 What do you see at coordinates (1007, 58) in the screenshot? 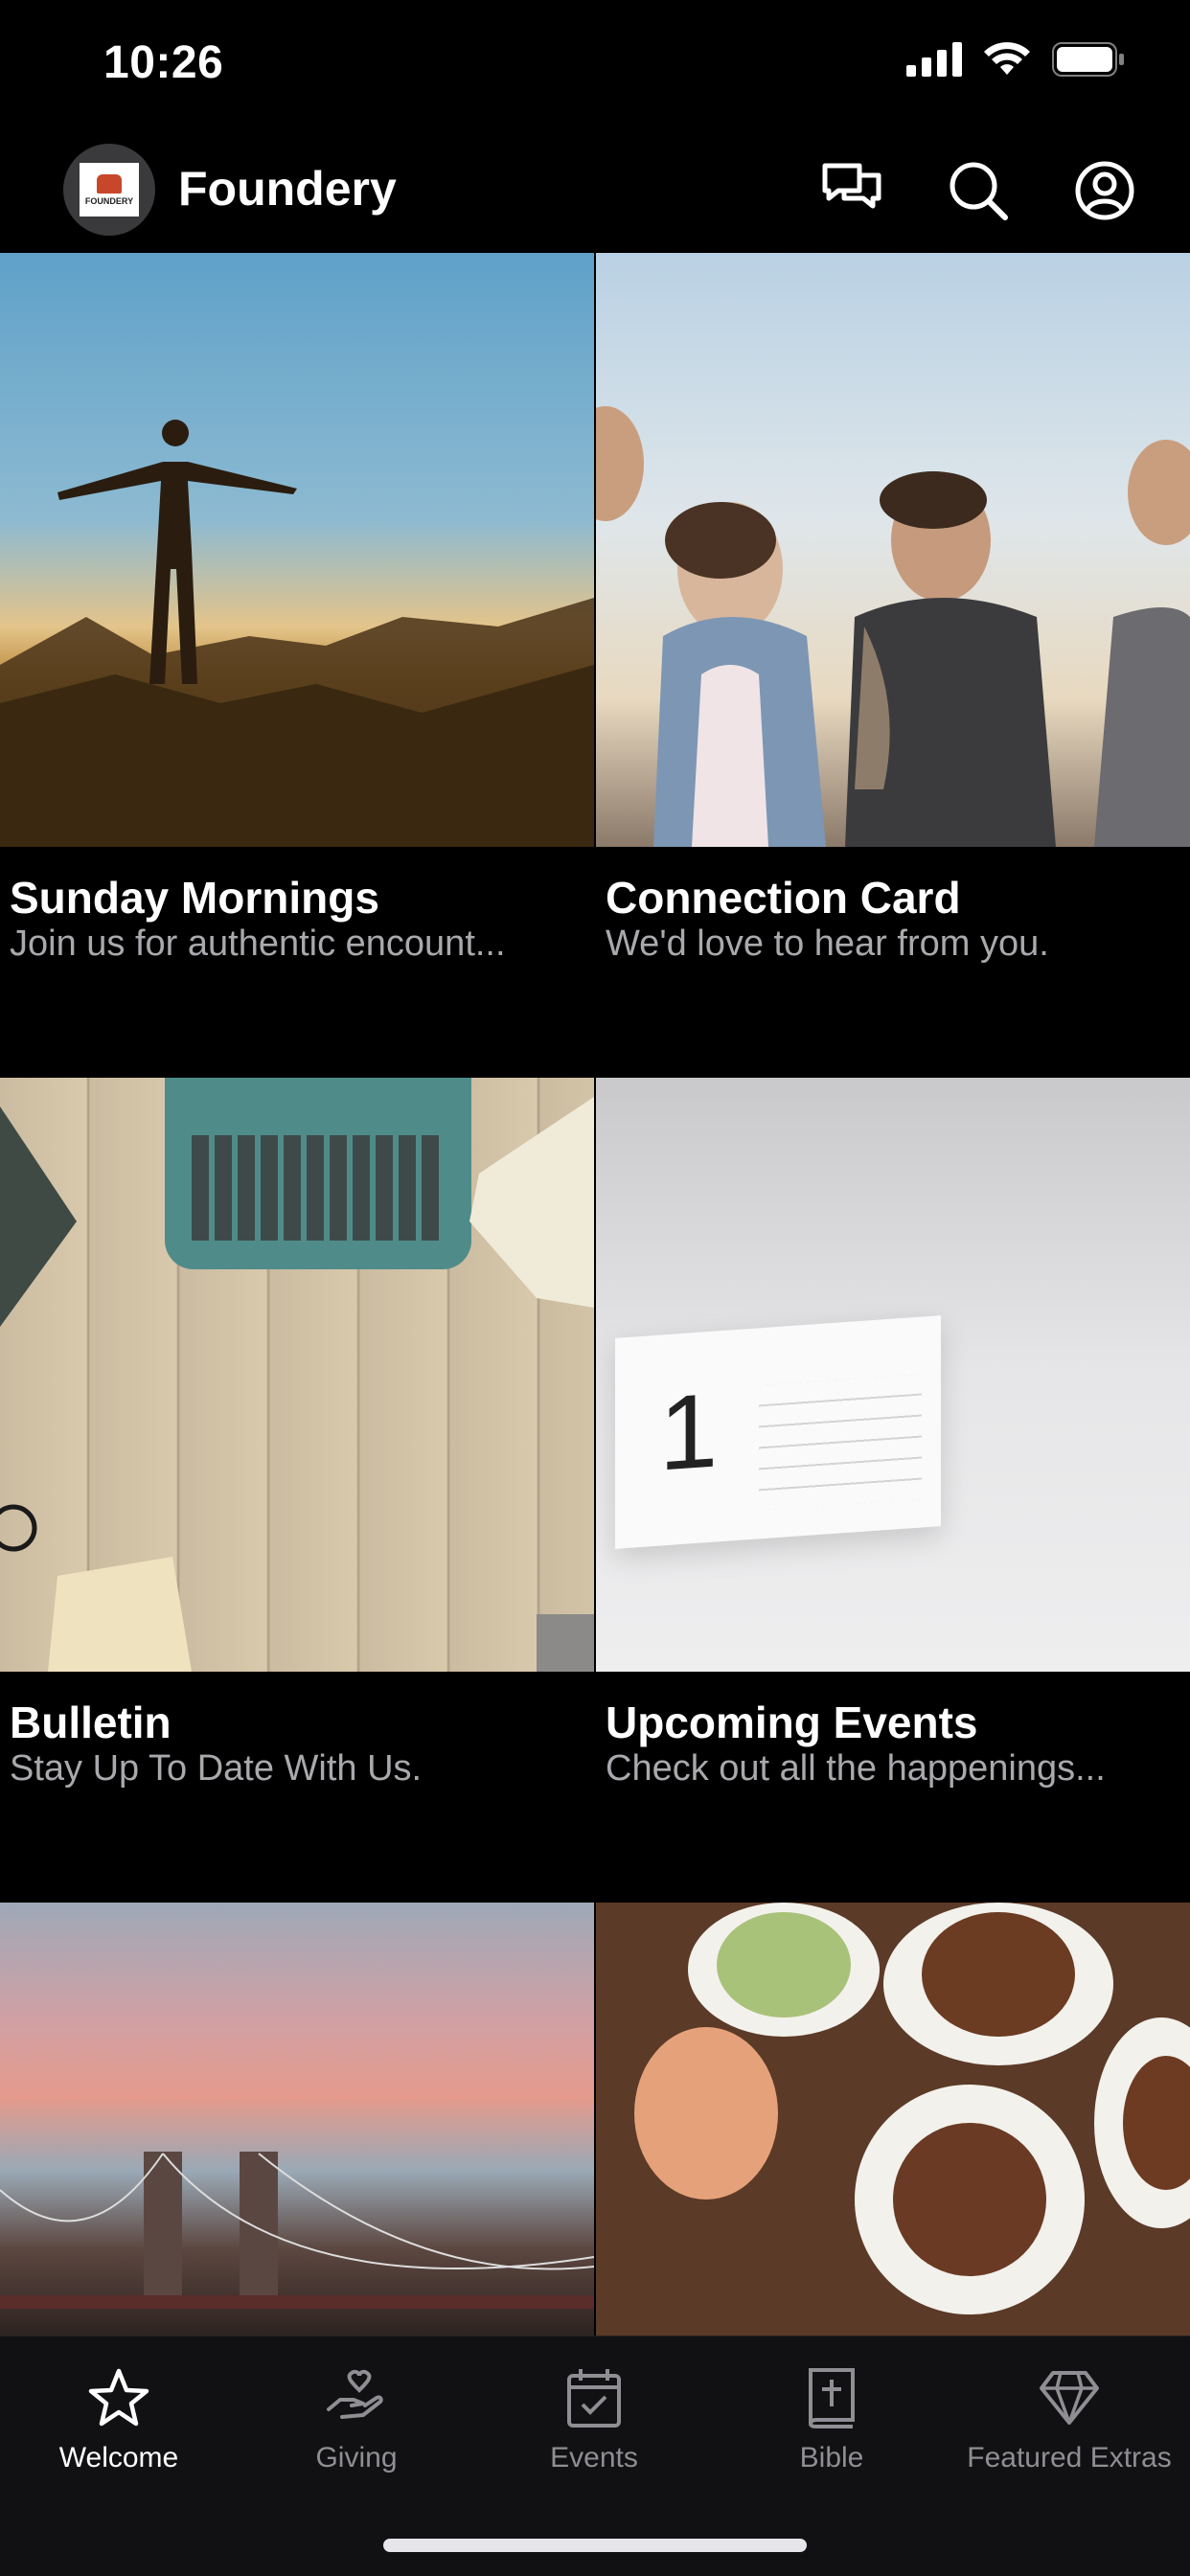
I see `wifi-icon` at bounding box center [1007, 58].